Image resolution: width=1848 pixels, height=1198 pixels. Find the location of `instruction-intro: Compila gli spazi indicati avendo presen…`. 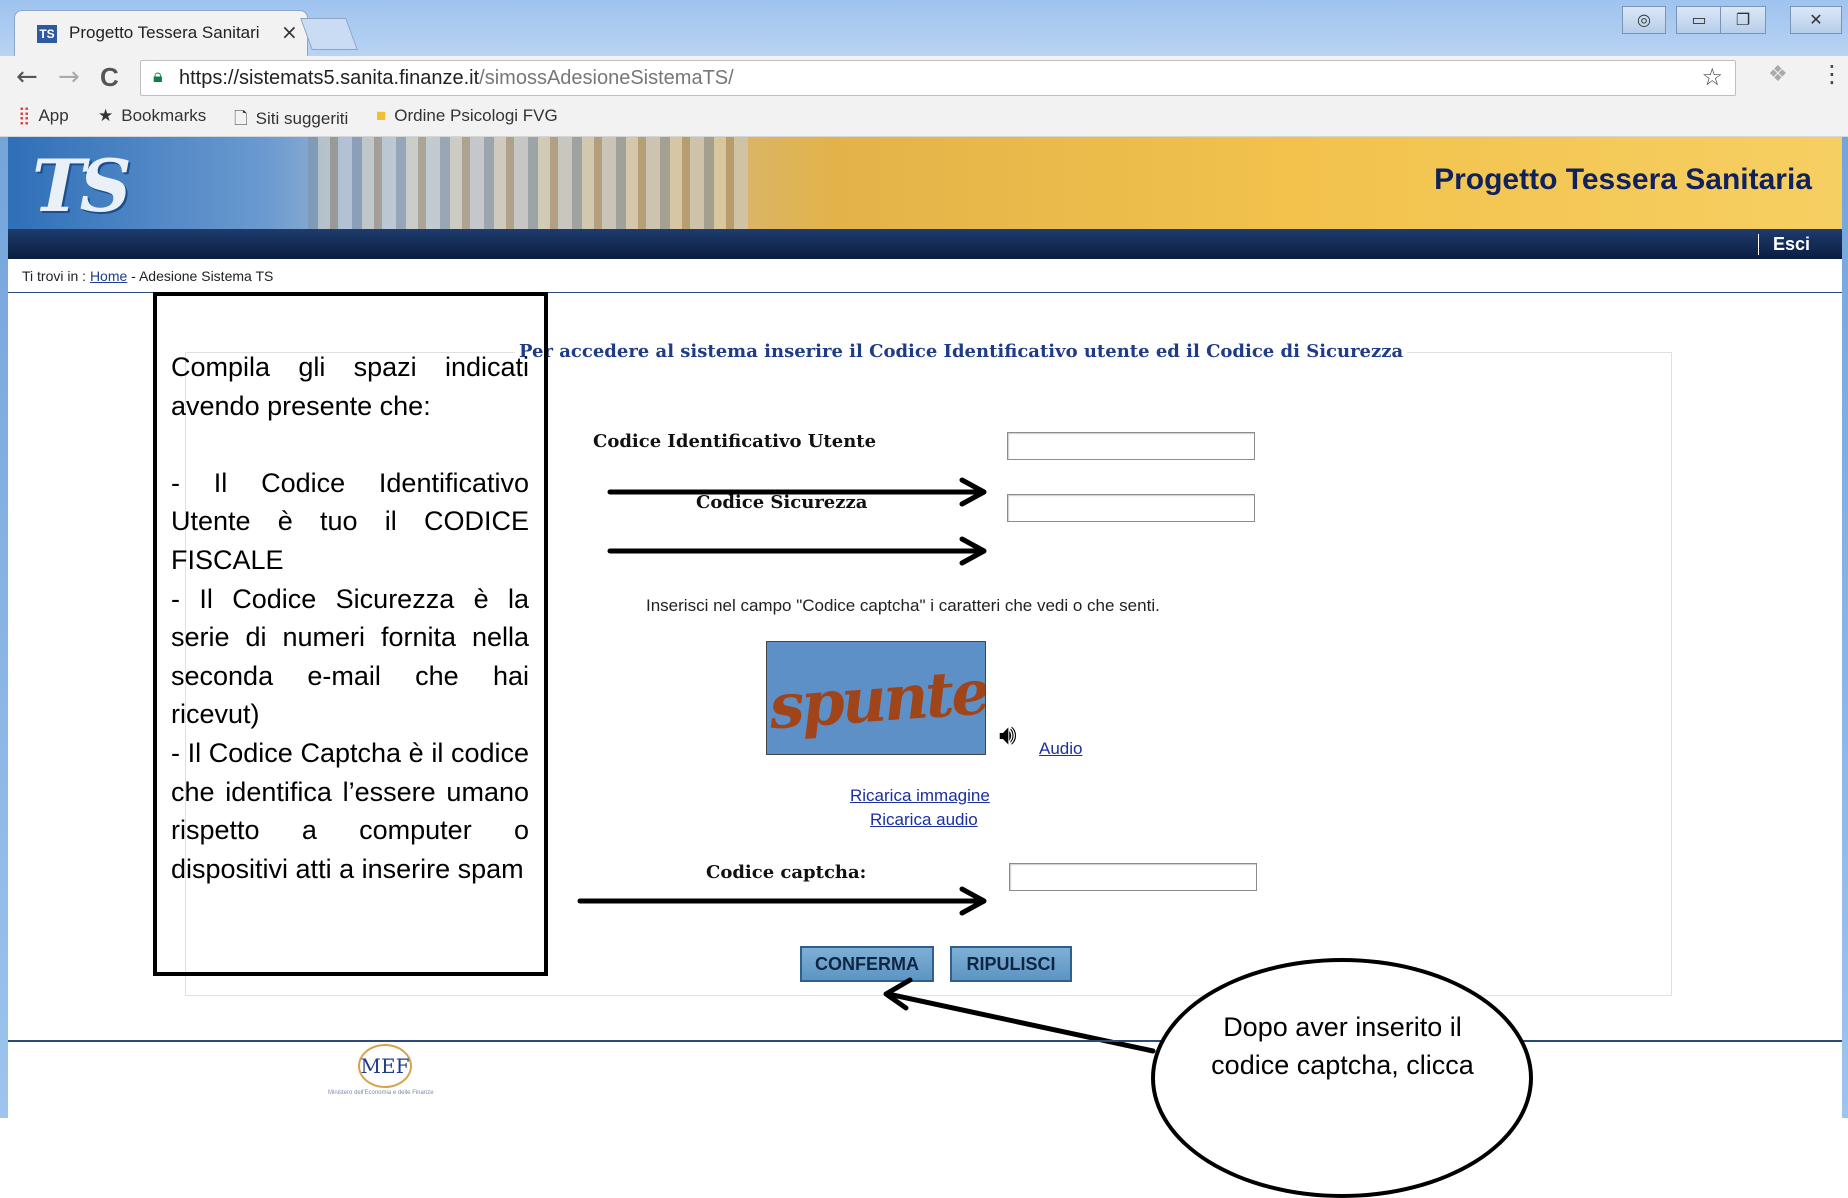

instruction-intro: Compila gli spazi indicati avendo presen… is located at coordinates (350, 386).